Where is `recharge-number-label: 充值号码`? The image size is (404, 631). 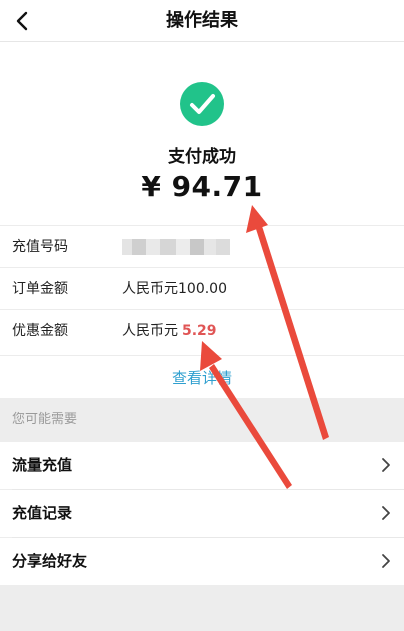 recharge-number-label: 充值号码 is located at coordinates (40, 247).